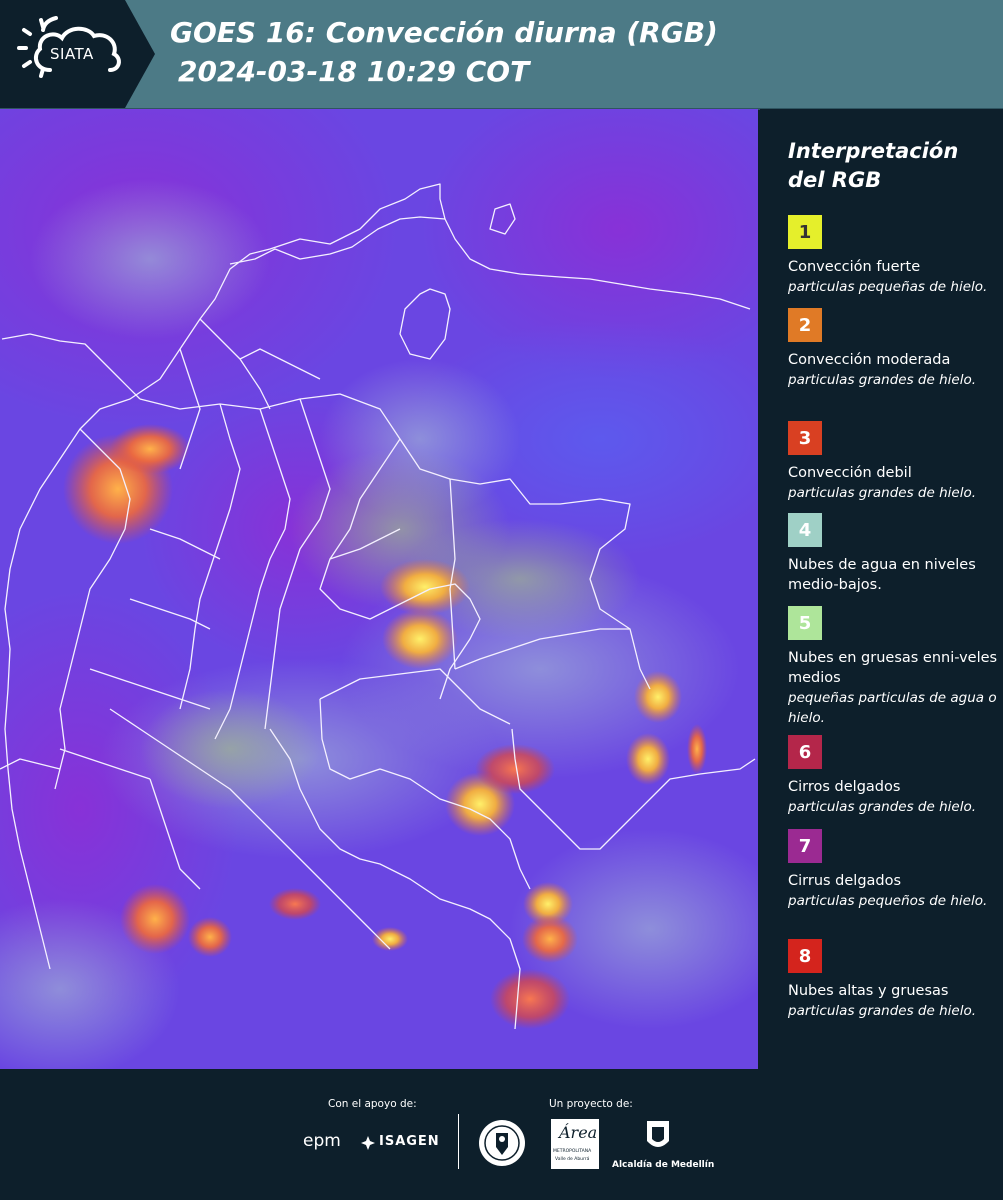 Image resolution: width=1003 pixels, height=1200 pixels. What do you see at coordinates (354, 71) in the screenshot?
I see `timestamp: 2024-03-18 10:29 COT` at bounding box center [354, 71].